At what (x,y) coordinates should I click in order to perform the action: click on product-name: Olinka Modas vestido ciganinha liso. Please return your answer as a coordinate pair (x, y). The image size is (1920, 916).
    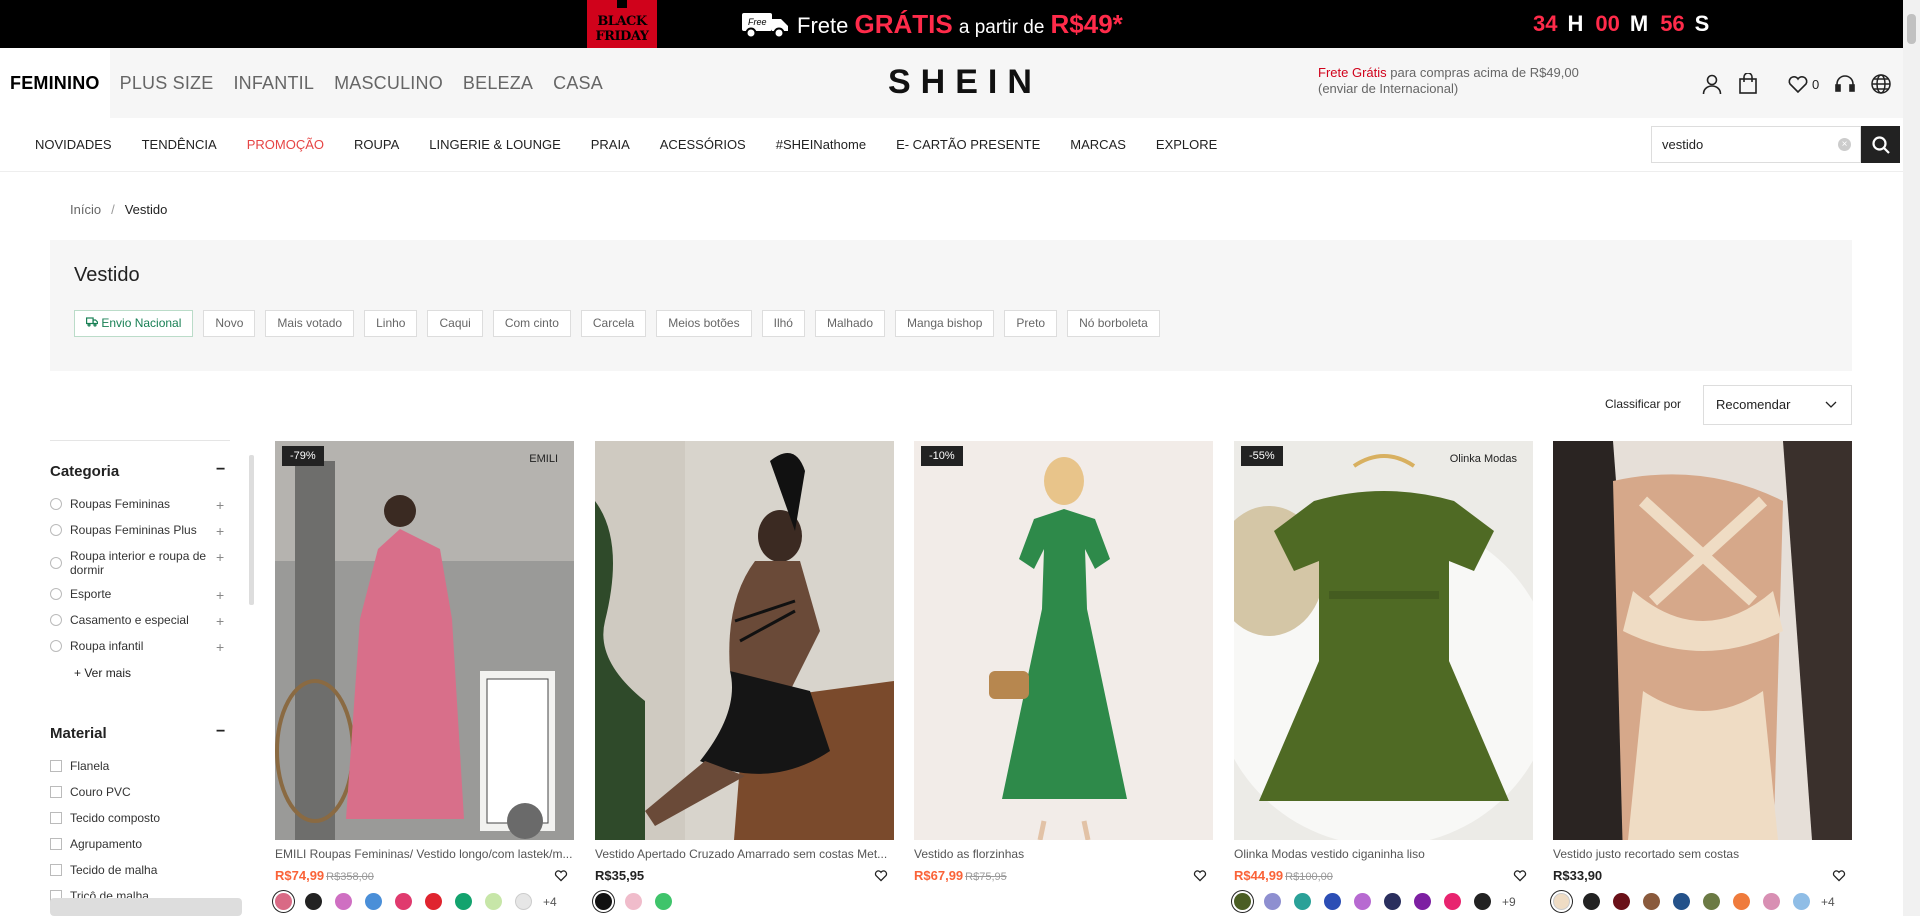
    Looking at the image, I should click on (1383, 854).